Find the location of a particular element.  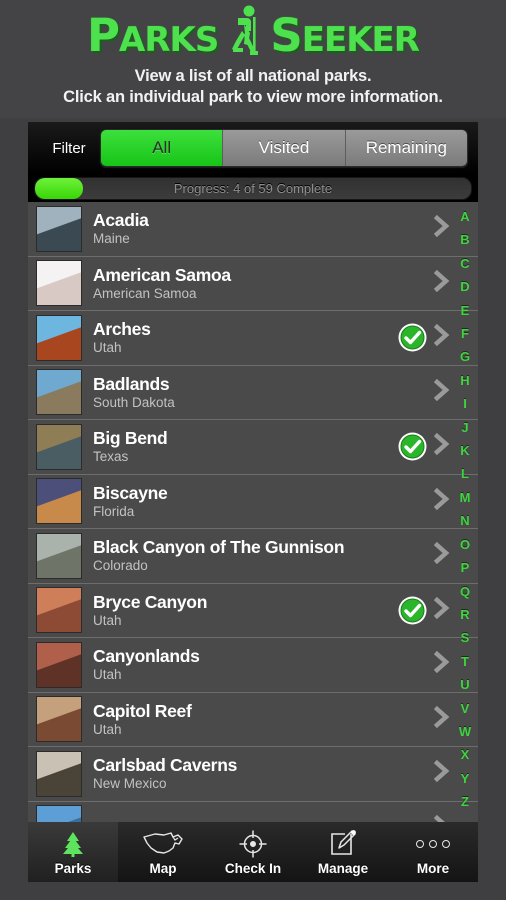

alphabet-index-letter: Z is located at coordinates (465, 801).